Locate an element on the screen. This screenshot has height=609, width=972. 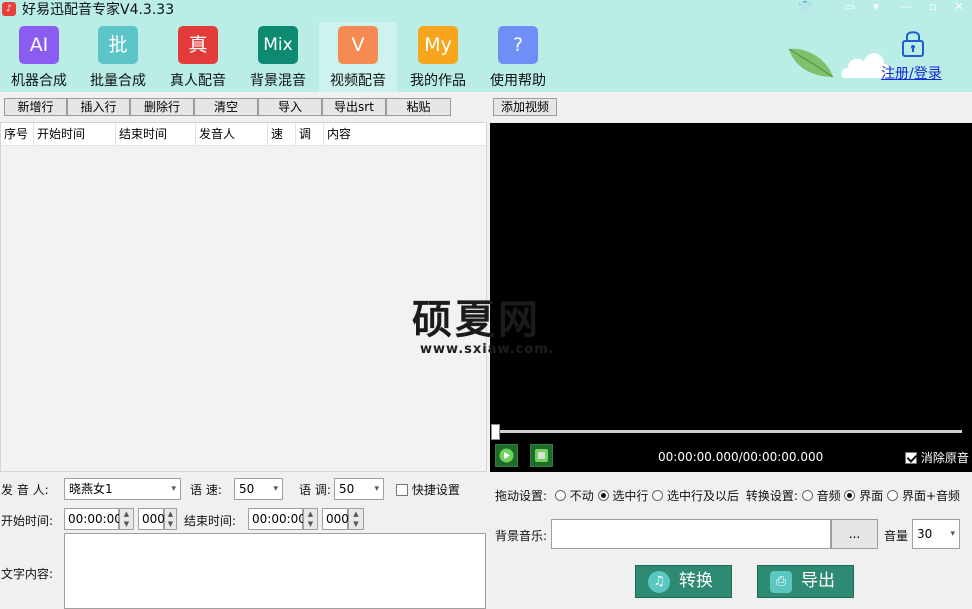
nav-label: 我的作品 is located at coordinates (438, 81).